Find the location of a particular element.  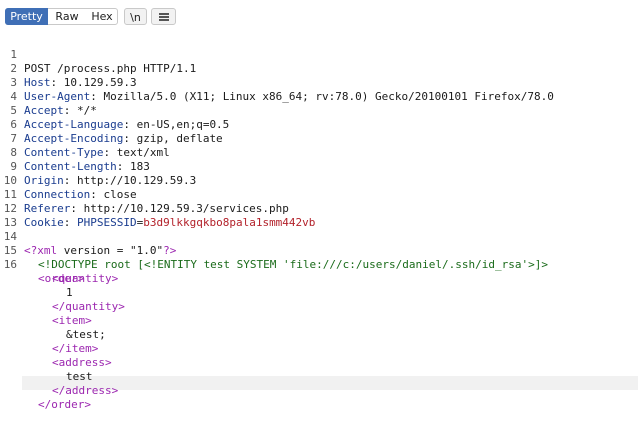

editor-line: 16 <order> is located at coordinates (319, 264).